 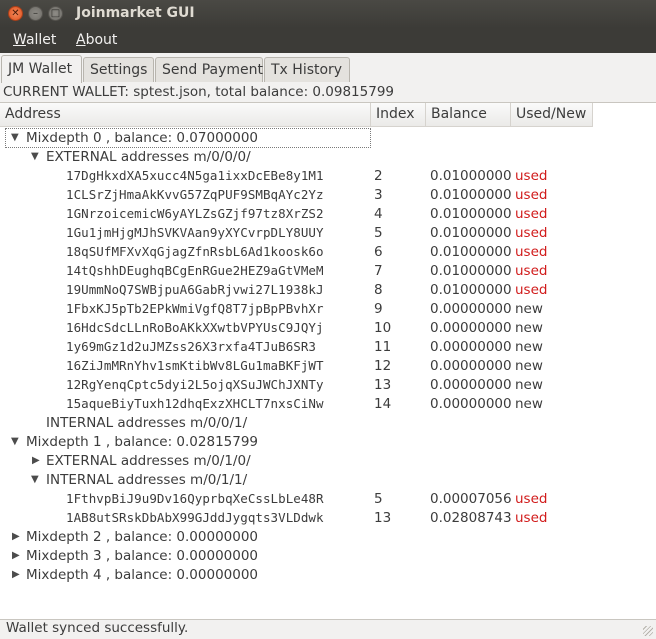 I want to click on tree-row-mixdepth-4: ▶ Mixdepth 4 , balance: 0.00000000, so click(x=328, y=575).